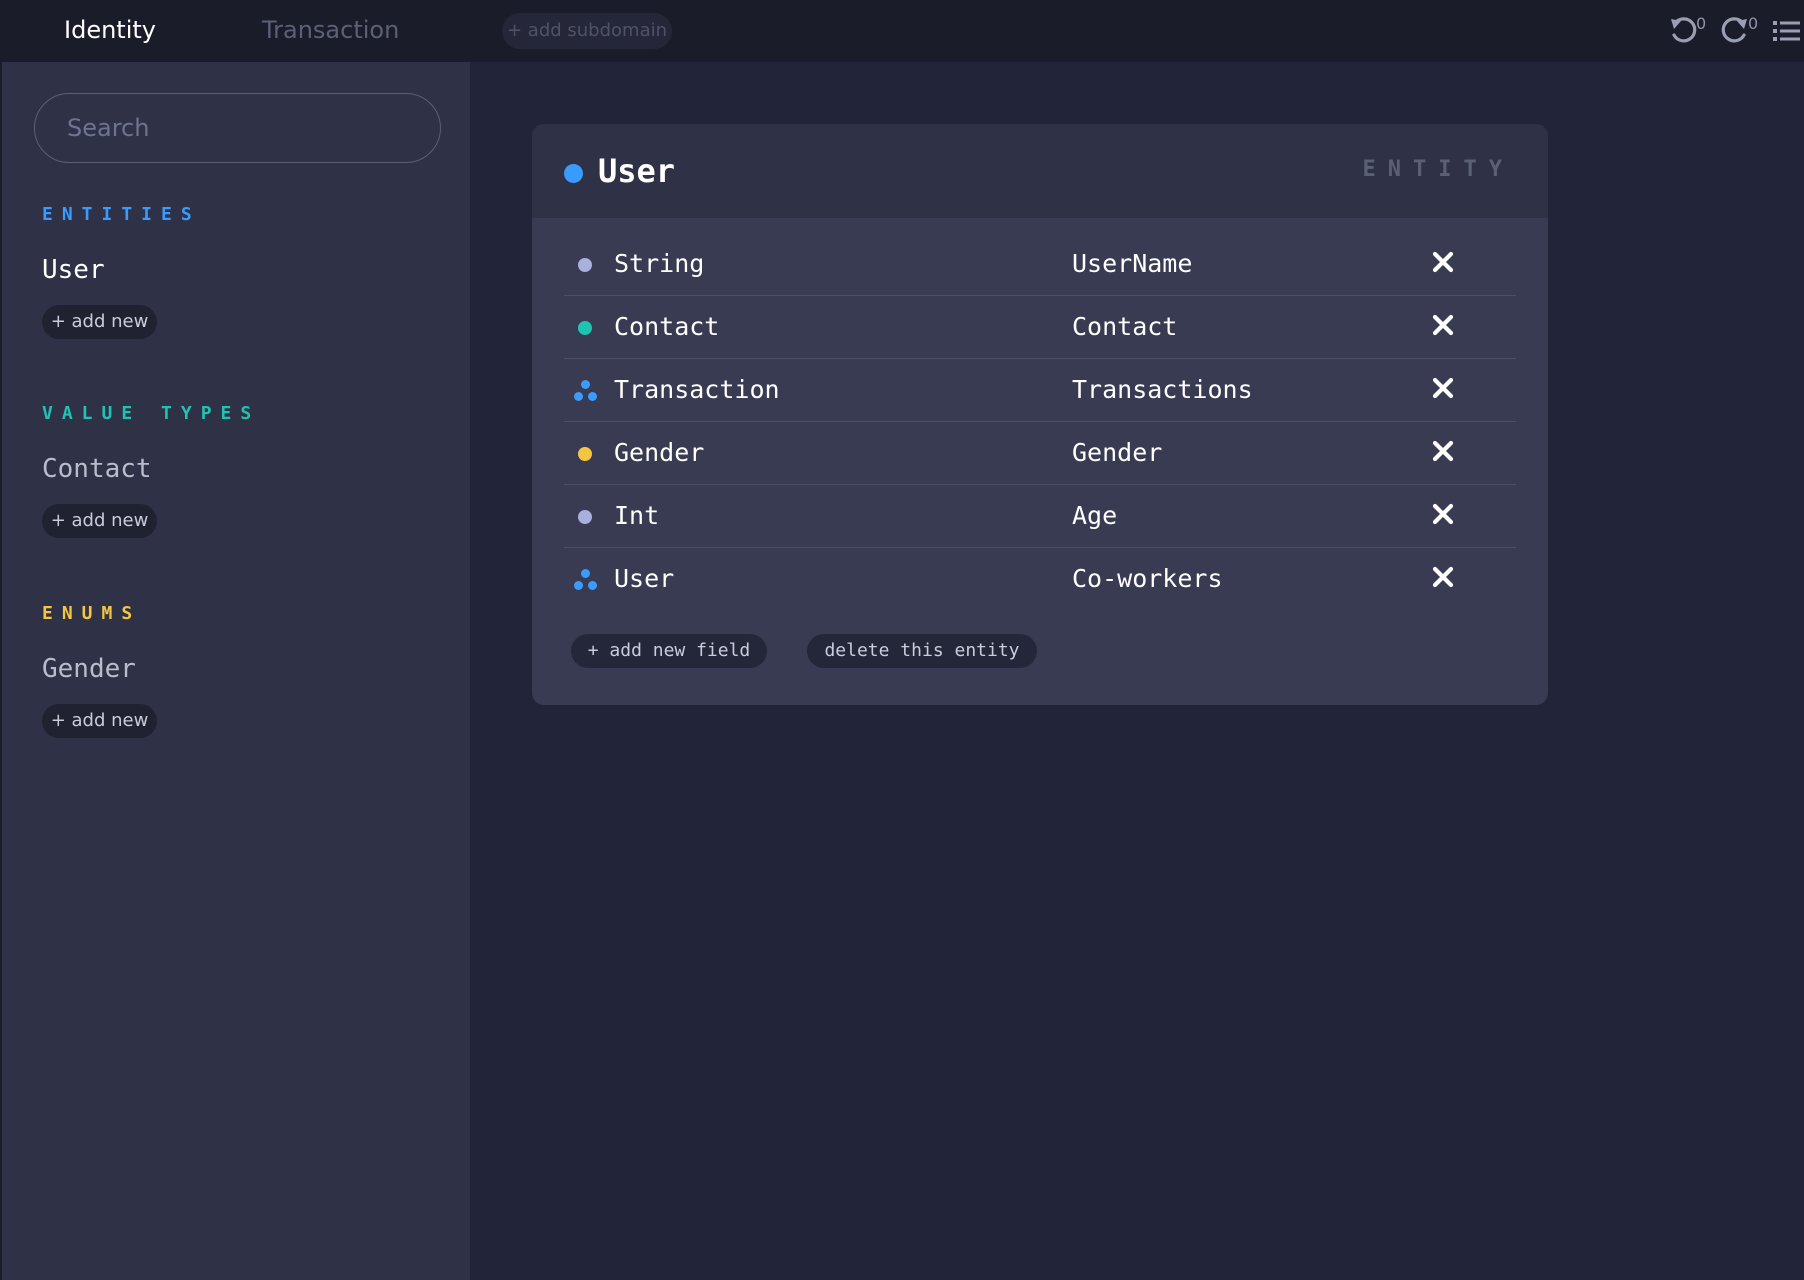  I want to click on undo-button: 0, so click(1688, 30).